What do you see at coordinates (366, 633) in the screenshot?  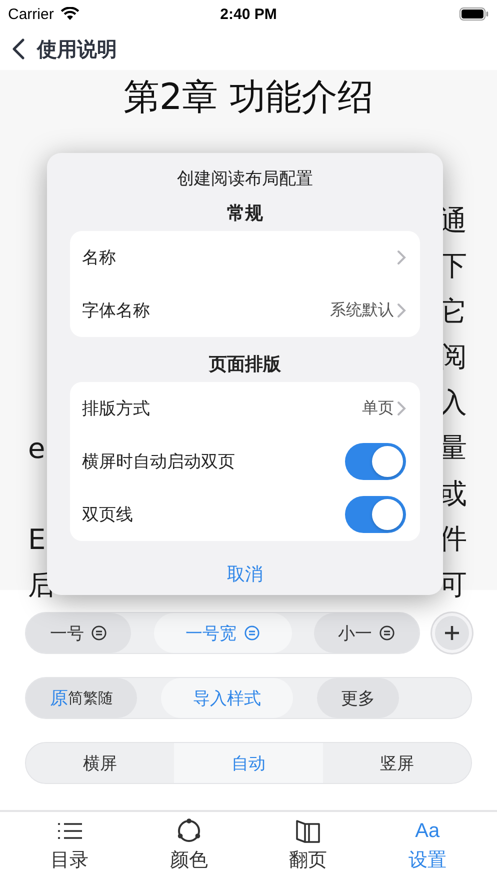 I see `font-style-option: 小一` at bounding box center [366, 633].